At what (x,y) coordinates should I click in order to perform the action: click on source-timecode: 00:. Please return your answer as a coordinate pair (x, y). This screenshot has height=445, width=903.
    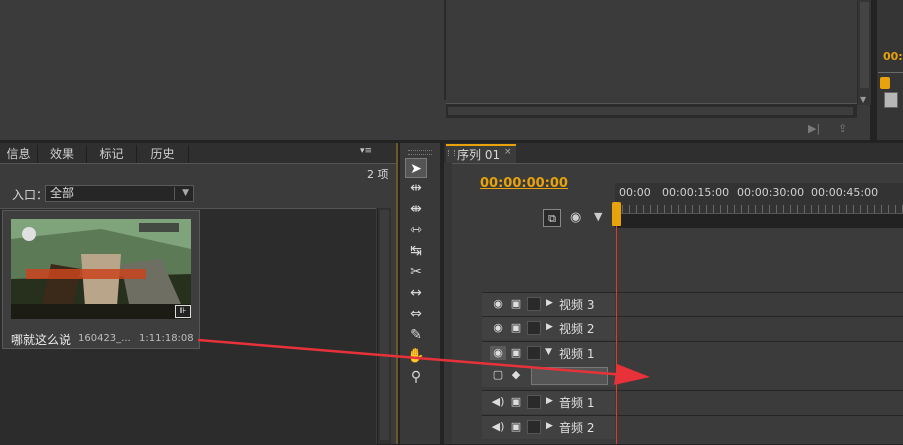
    Looking at the image, I should click on (893, 56).